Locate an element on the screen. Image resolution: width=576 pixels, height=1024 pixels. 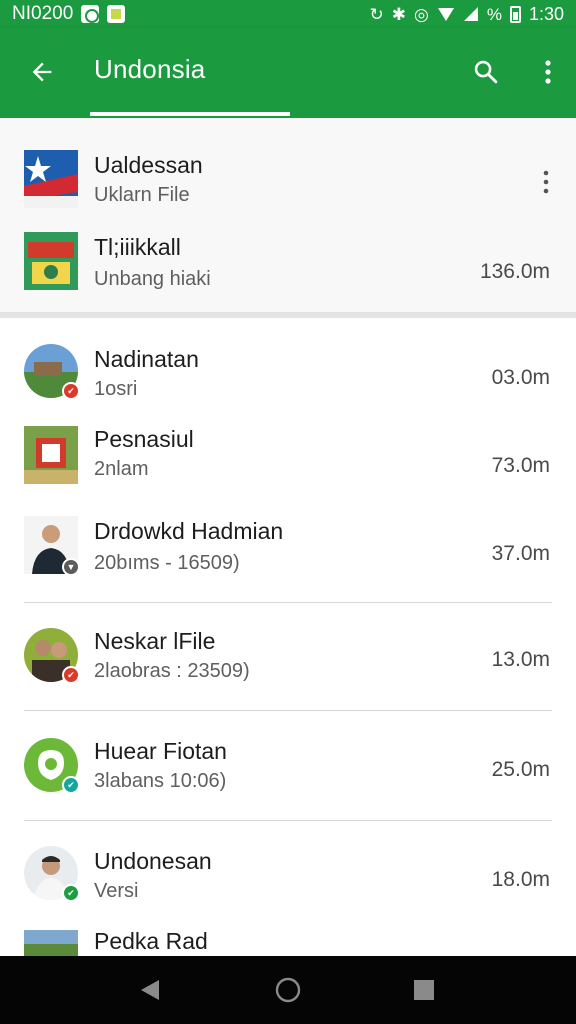
badge-teal-icon: ✔ is located at coordinates (71, 785).